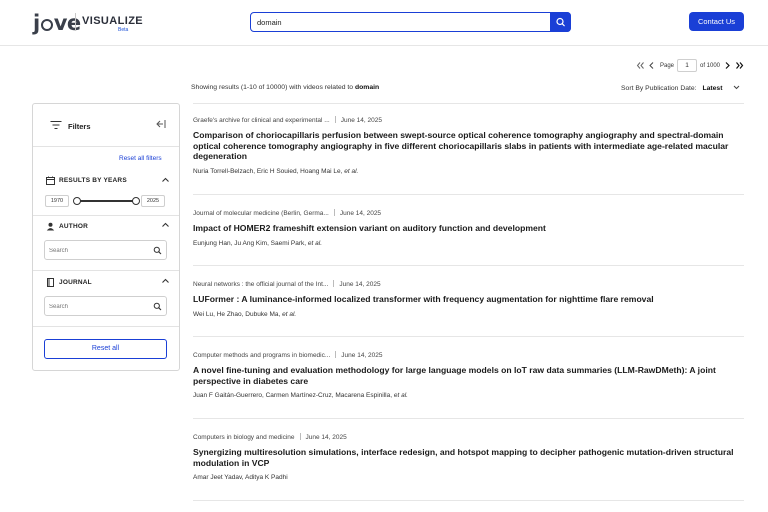 The image size is (768, 512). Describe the element at coordinates (50, 226) in the screenshot. I see `user-icon` at that location.